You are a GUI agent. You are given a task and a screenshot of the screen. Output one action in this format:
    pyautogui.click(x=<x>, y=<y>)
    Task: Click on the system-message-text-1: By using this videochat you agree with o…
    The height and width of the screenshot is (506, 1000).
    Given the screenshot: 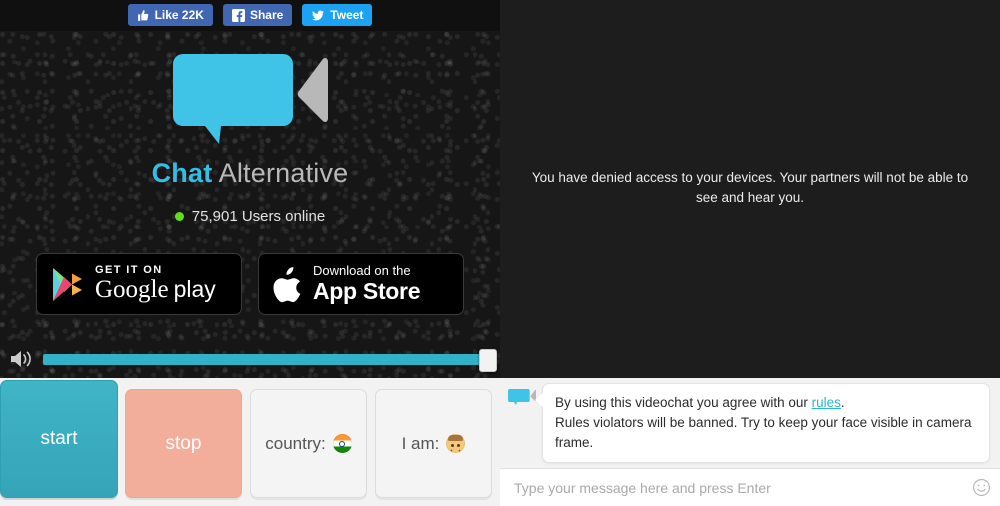 What is the action you would take?
    pyautogui.click(x=683, y=402)
    